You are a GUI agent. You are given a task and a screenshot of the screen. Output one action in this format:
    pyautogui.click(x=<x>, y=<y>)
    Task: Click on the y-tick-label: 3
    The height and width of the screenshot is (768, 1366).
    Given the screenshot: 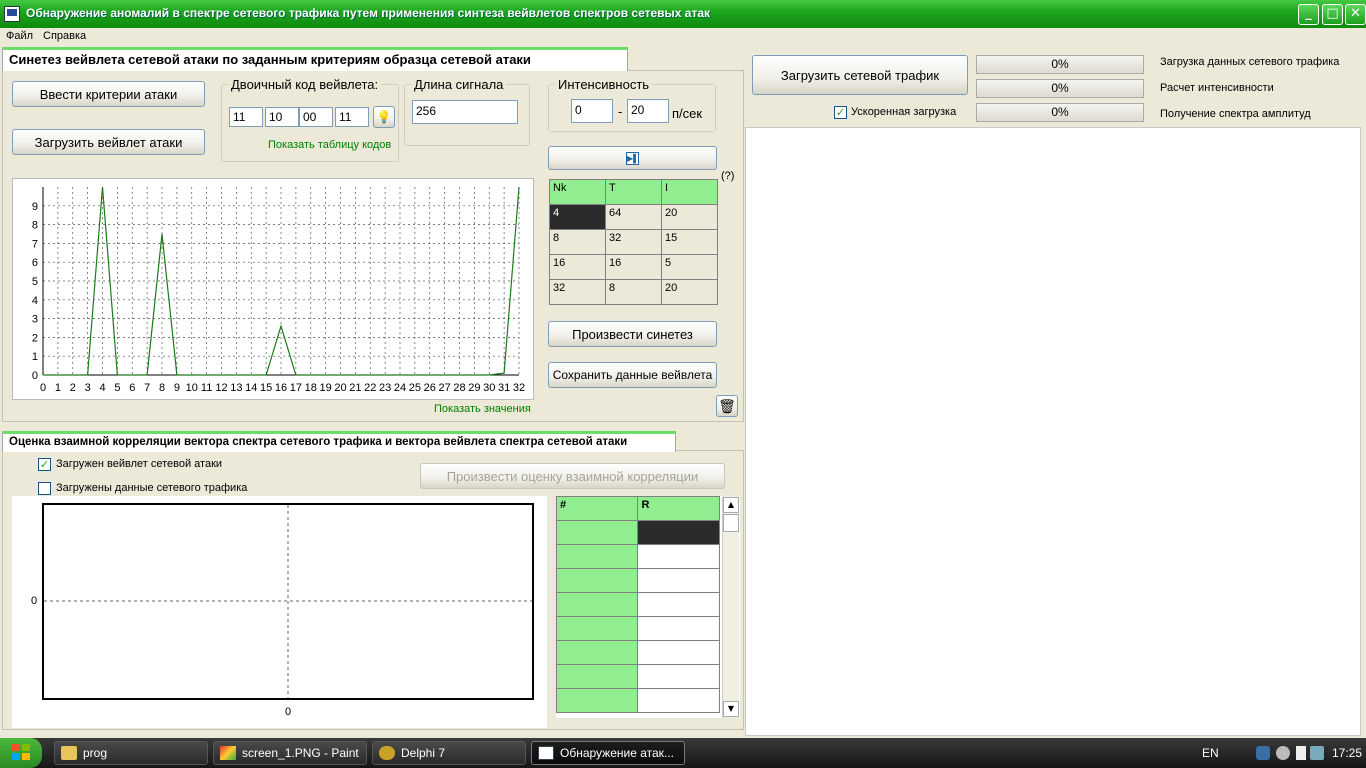 What is the action you would take?
    pyautogui.click(x=35, y=320)
    